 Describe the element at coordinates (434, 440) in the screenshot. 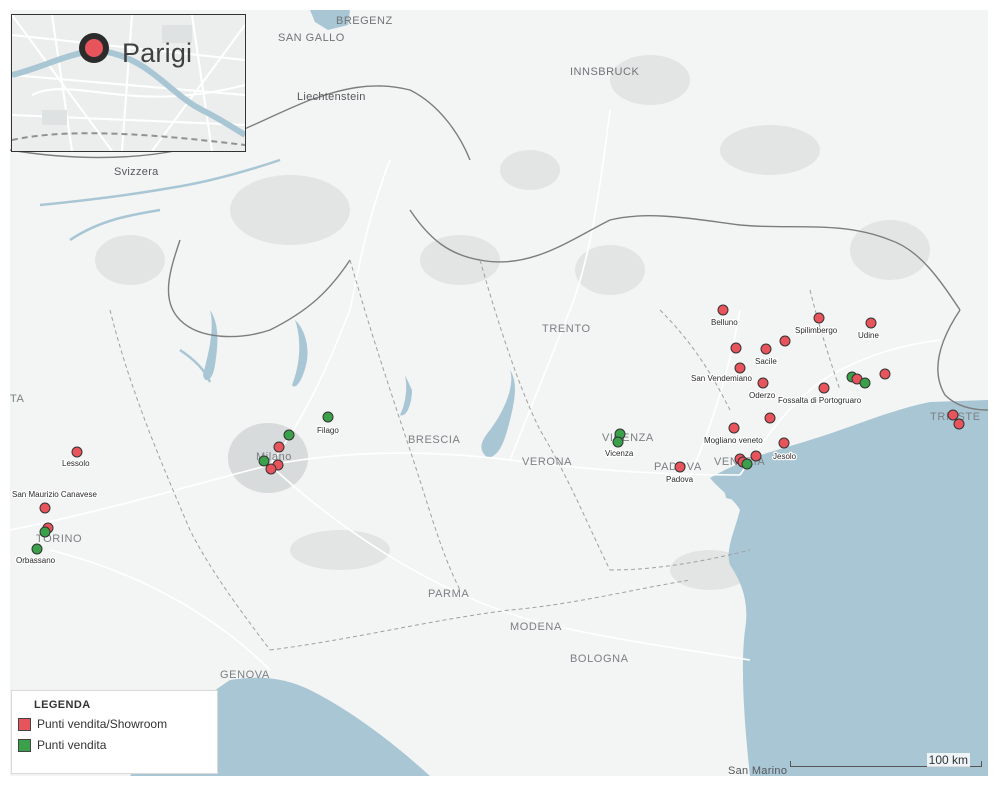

I see `label-brescia: BRESCIA` at that location.